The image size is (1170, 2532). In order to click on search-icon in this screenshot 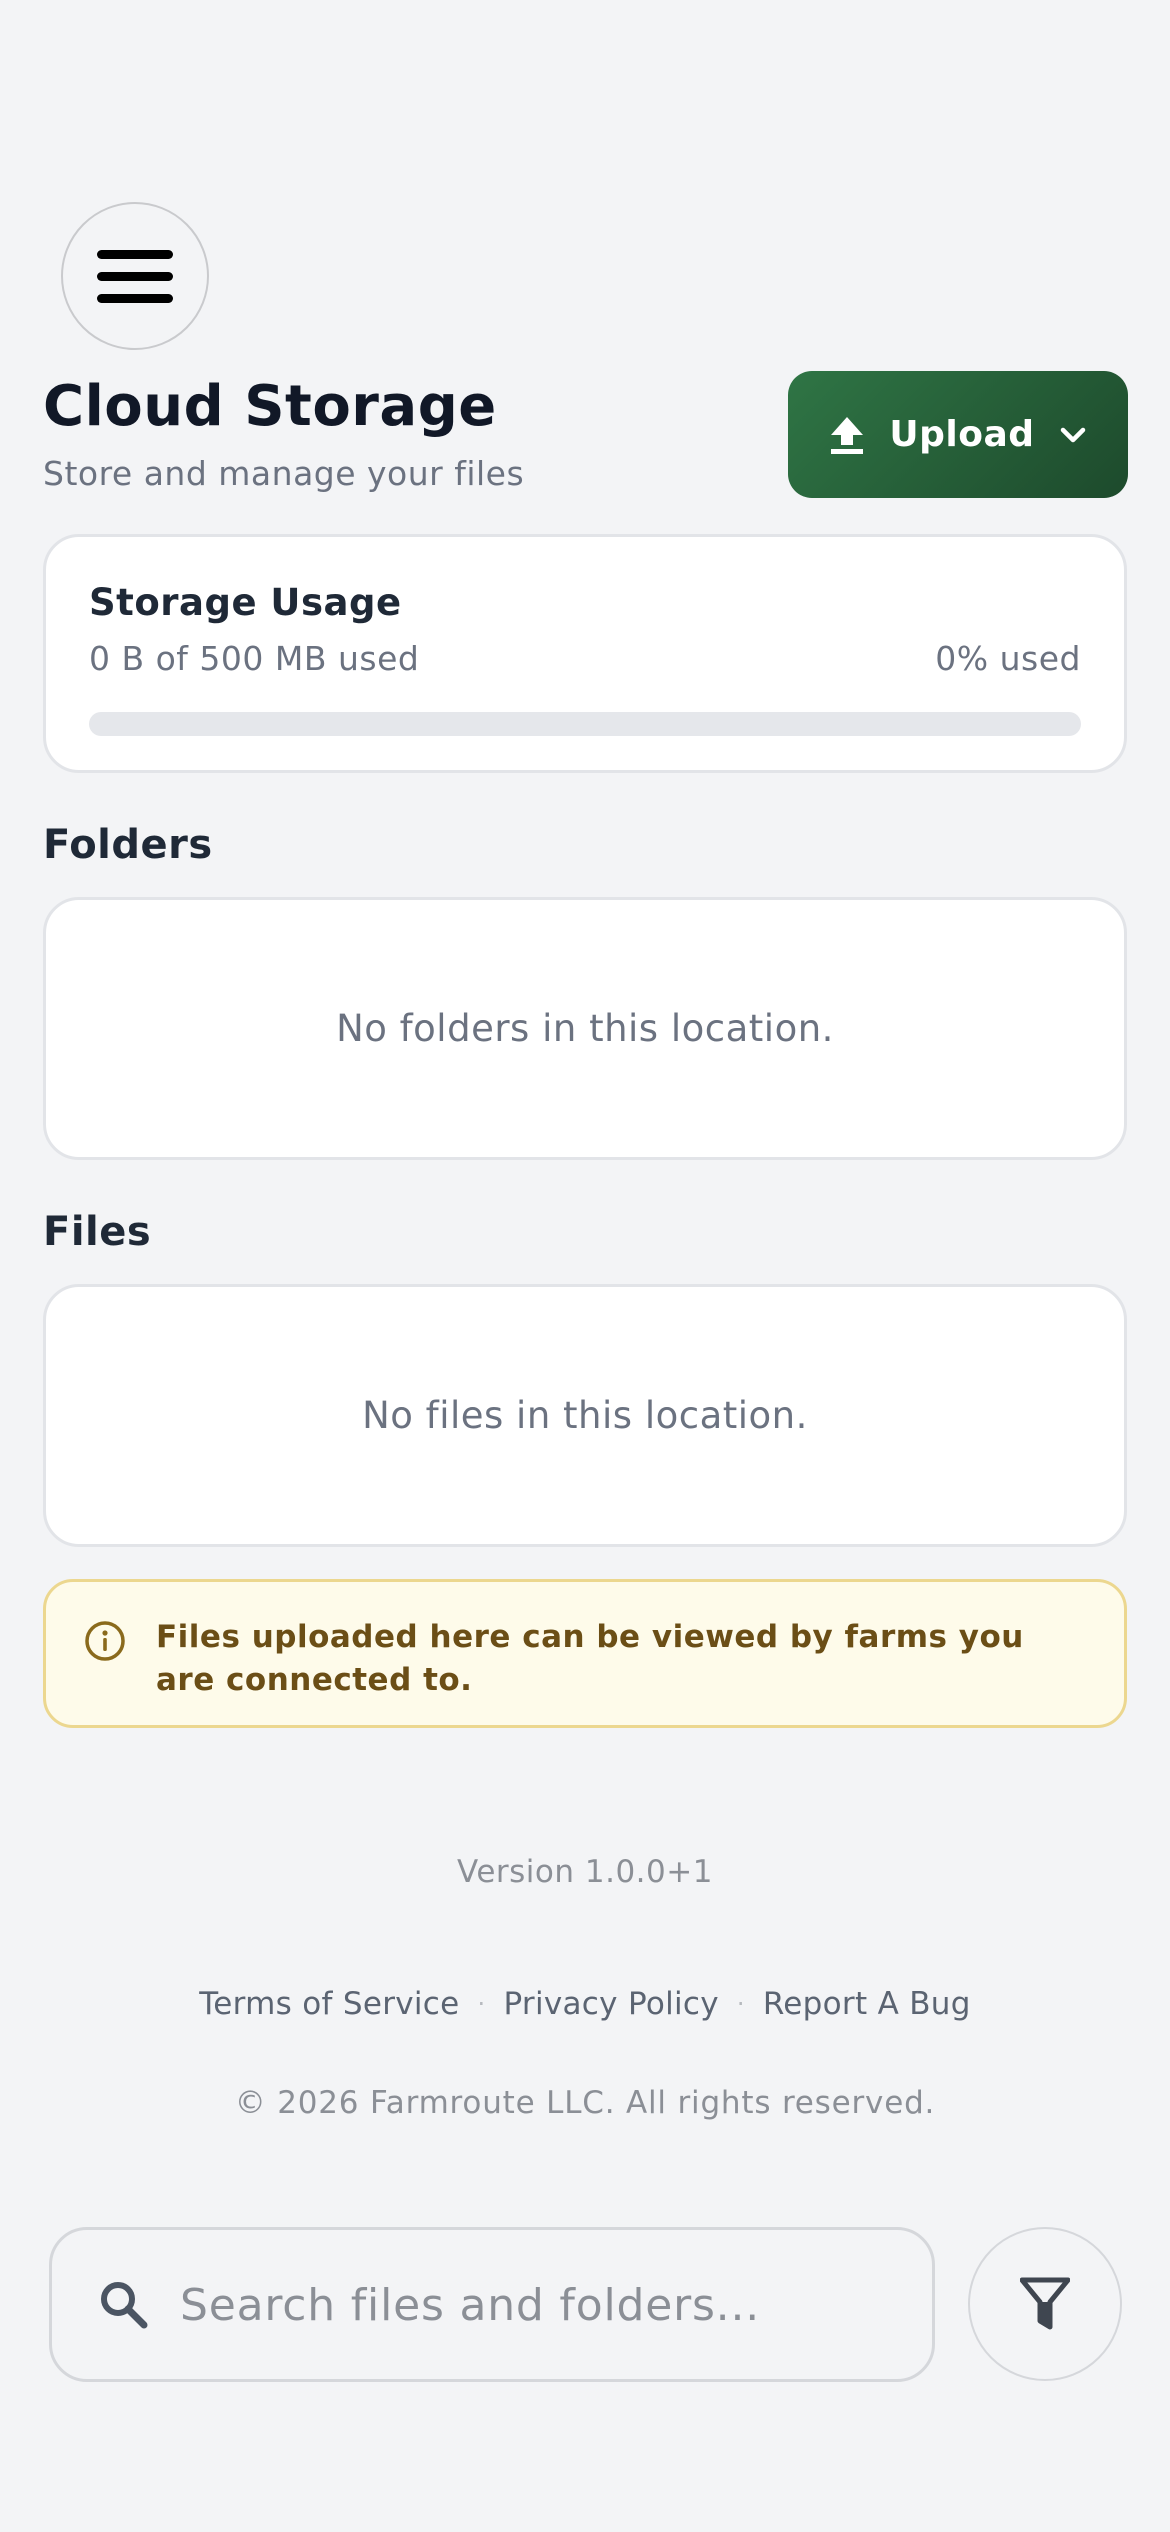, I will do `click(124, 2305)`.